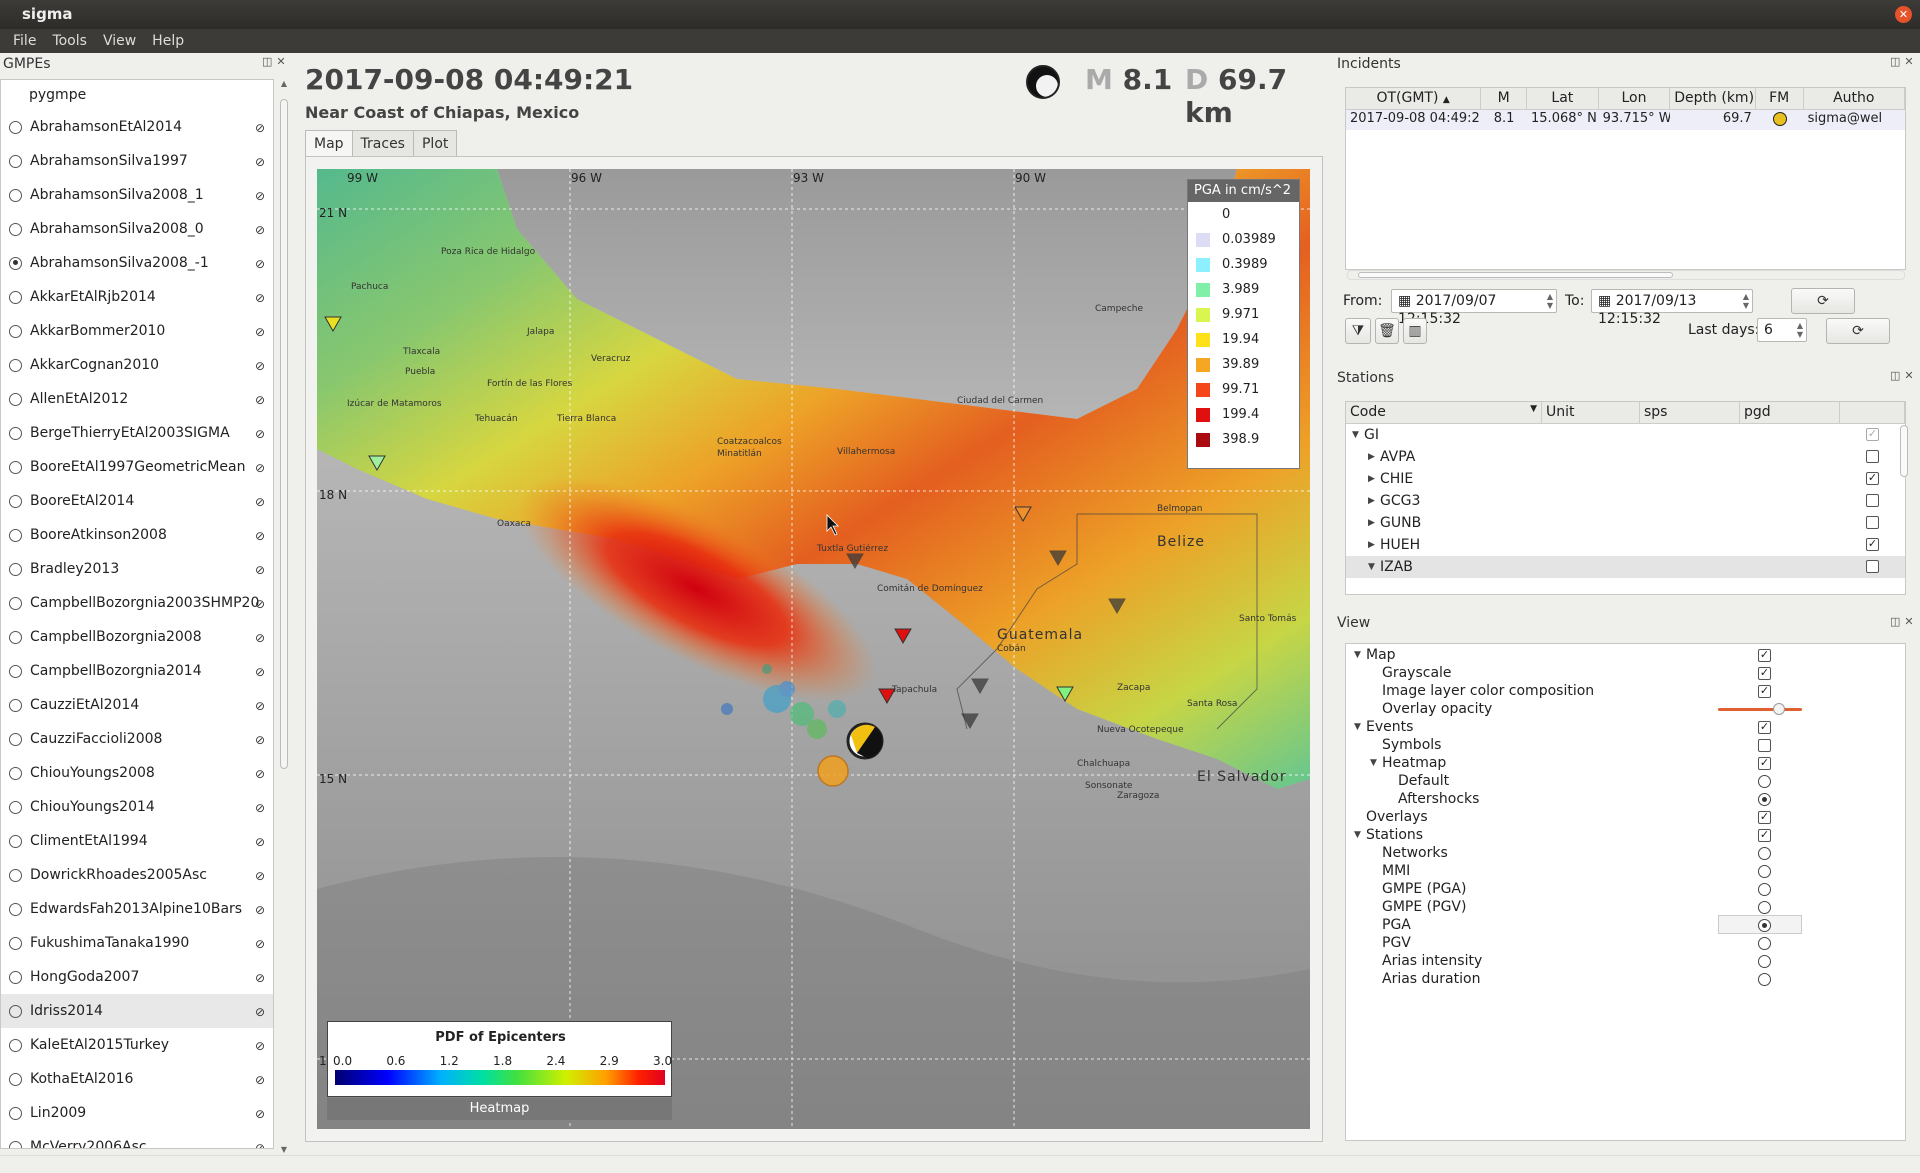 The height and width of the screenshot is (1173, 1920). I want to click on gmpe-item: AllenEtAl2012 ⊘, so click(137, 399).